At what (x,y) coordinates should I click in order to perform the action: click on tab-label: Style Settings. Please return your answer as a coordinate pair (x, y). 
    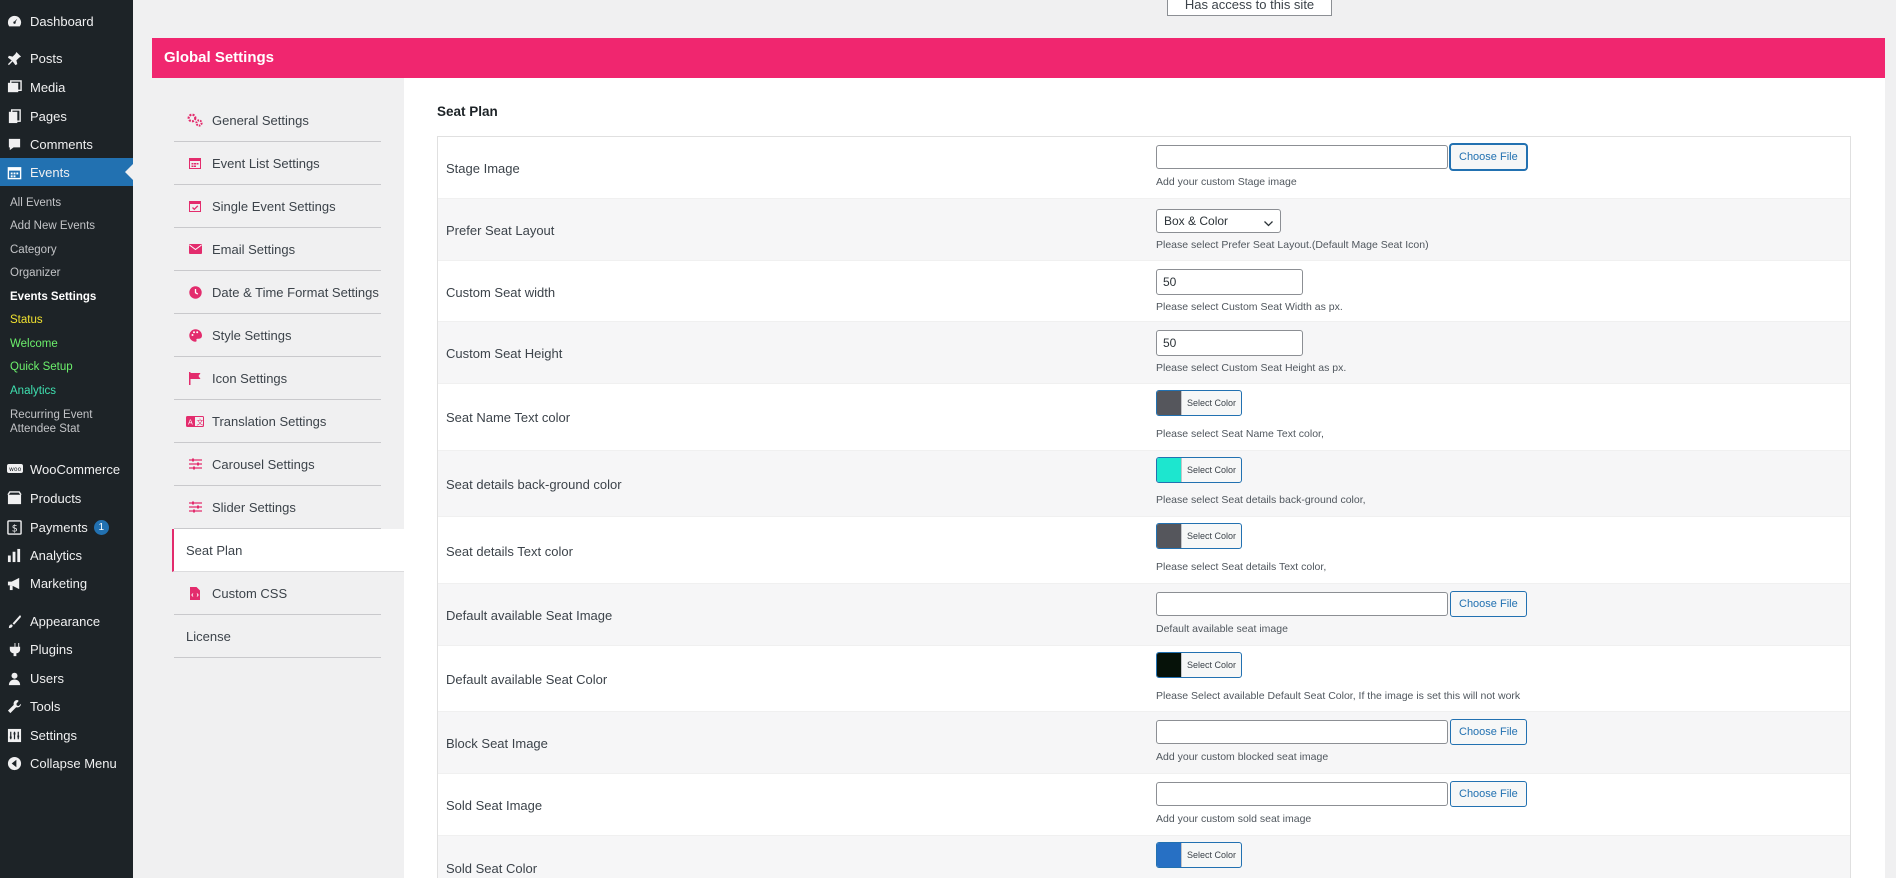
    Looking at the image, I should click on (252, 335).